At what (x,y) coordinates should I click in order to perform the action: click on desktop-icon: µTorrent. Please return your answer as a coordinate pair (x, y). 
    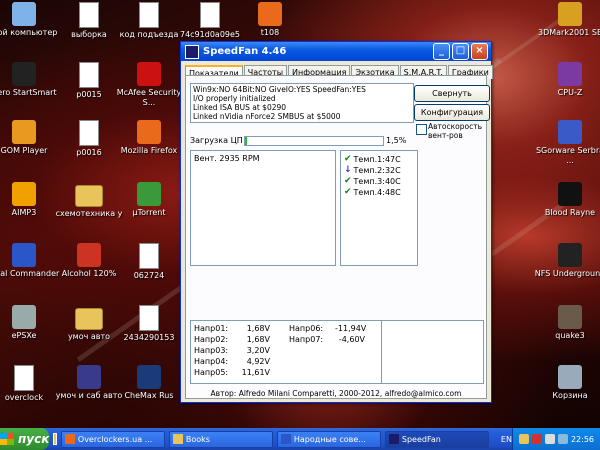
    Looking at the image, I should click on (149, 200).